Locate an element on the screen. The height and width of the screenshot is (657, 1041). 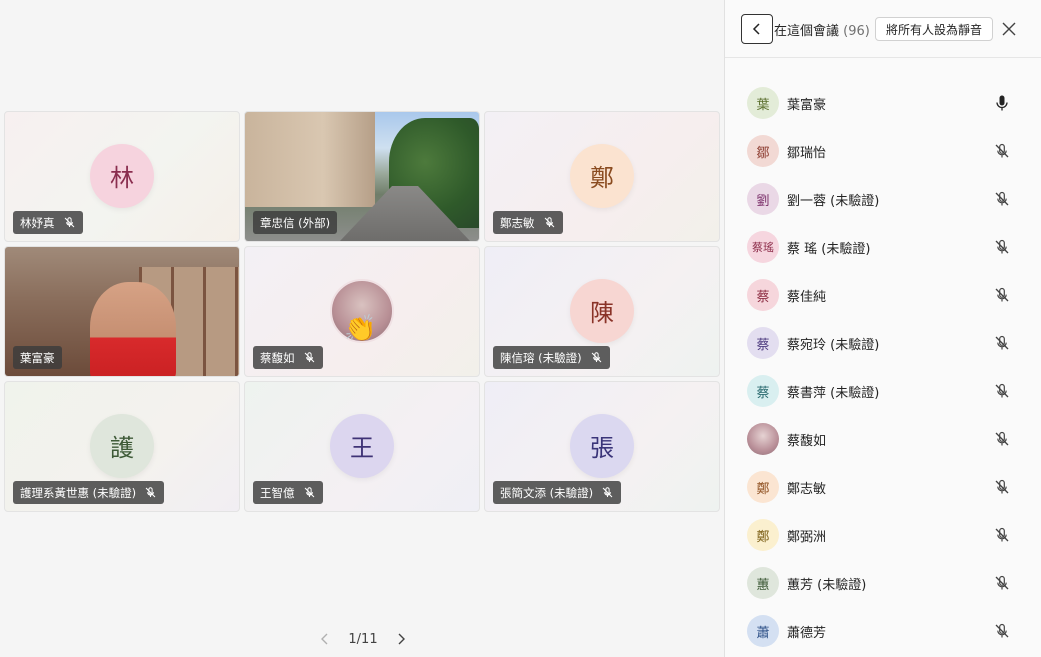
gallery-pager: 1/11 is located at coordinates (363, 639).